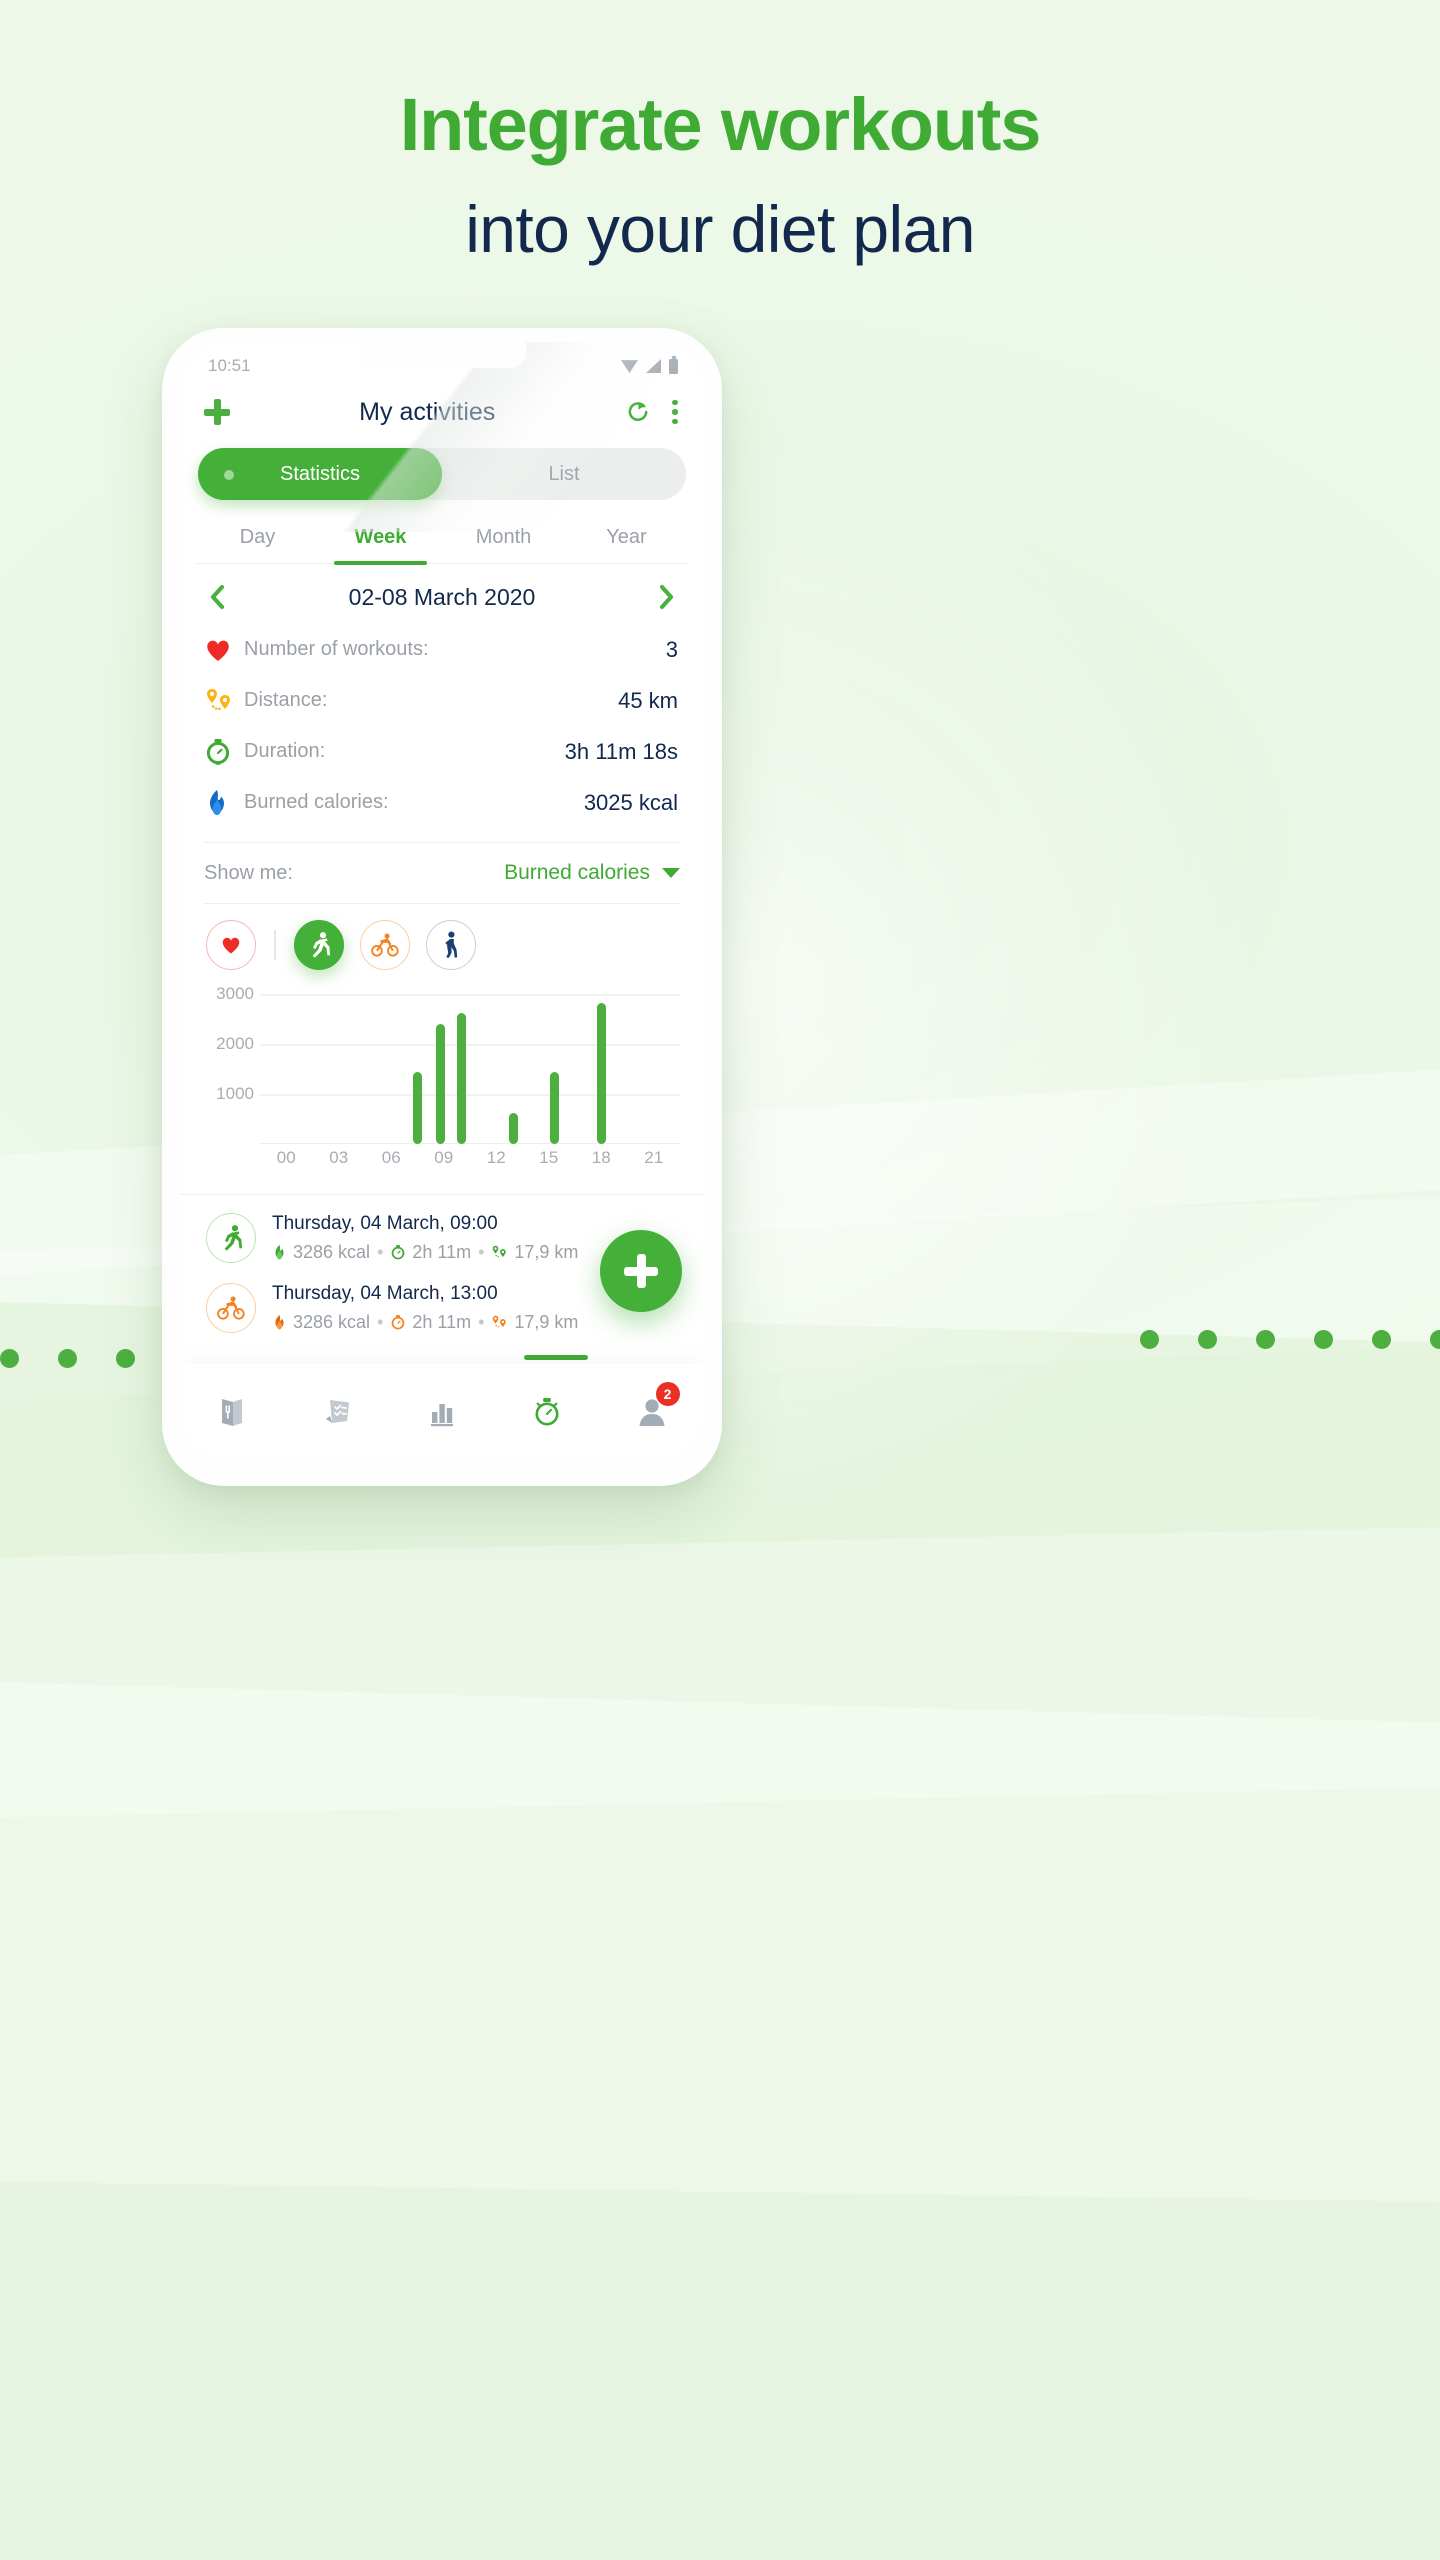 Image resolution: width=1440 pixels, height=2560 pixels. I want to click on filter-heart, so click(231, 945).